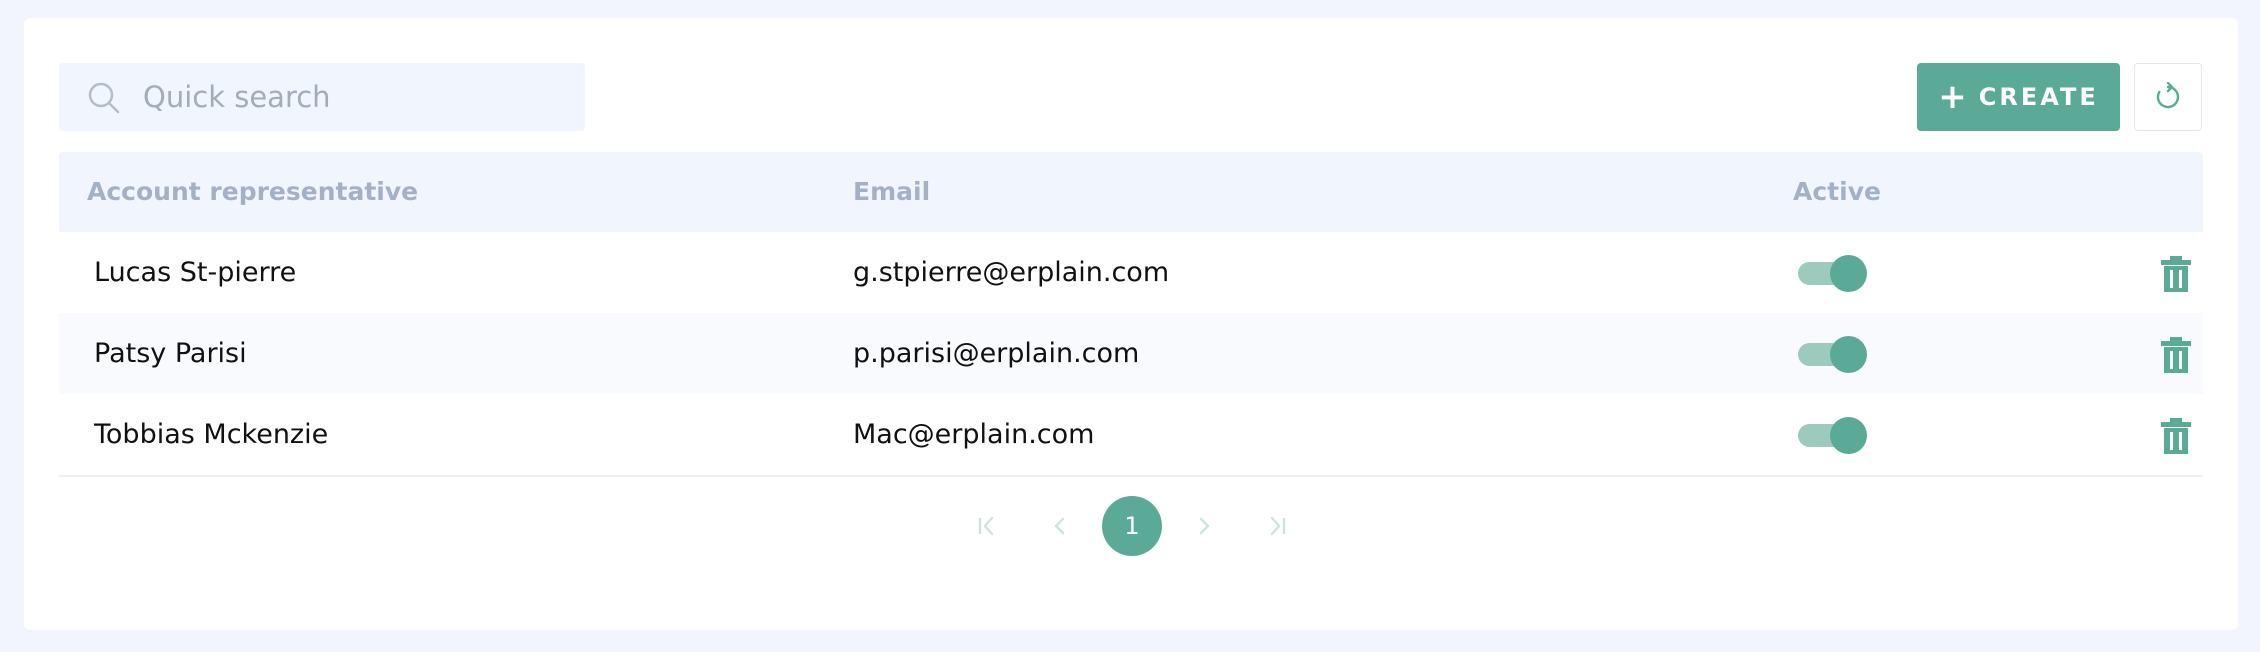 Image resolution: width=2260 pixels, height=652 pixels. What do you see at coordinates (974, 434) in the screenshot?
I see `account-email: Mac@erplain.com` at bounding box center [974, 434].